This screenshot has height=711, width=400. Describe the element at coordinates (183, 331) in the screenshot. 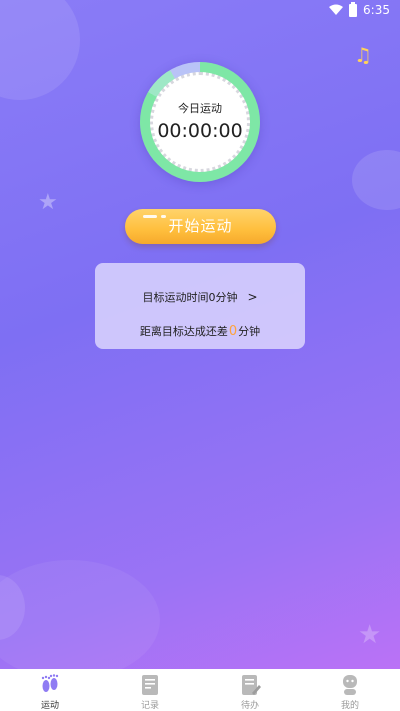

I see `remaining-prefix: 距离目标达成还差` at that location.